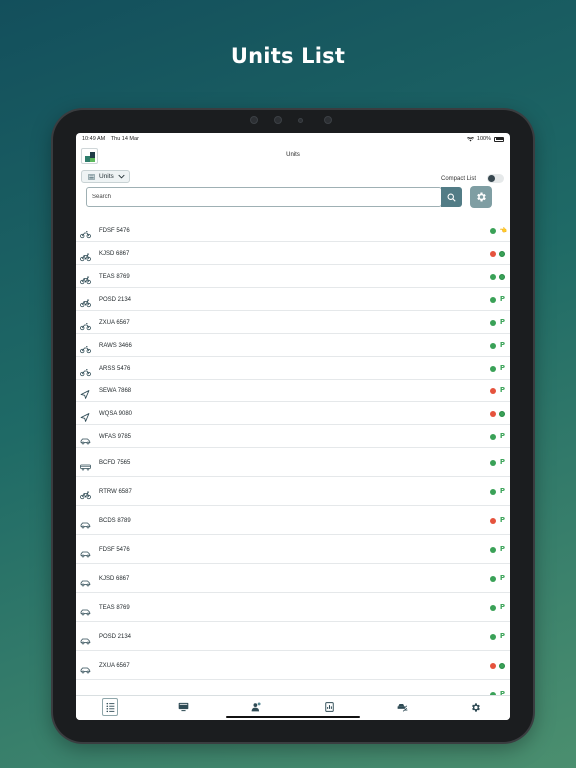 The image size is (576, 768). Describe the element at coordinates (503, 230) in the screenshot. I see `hand-status-icon: 👈` at that location.